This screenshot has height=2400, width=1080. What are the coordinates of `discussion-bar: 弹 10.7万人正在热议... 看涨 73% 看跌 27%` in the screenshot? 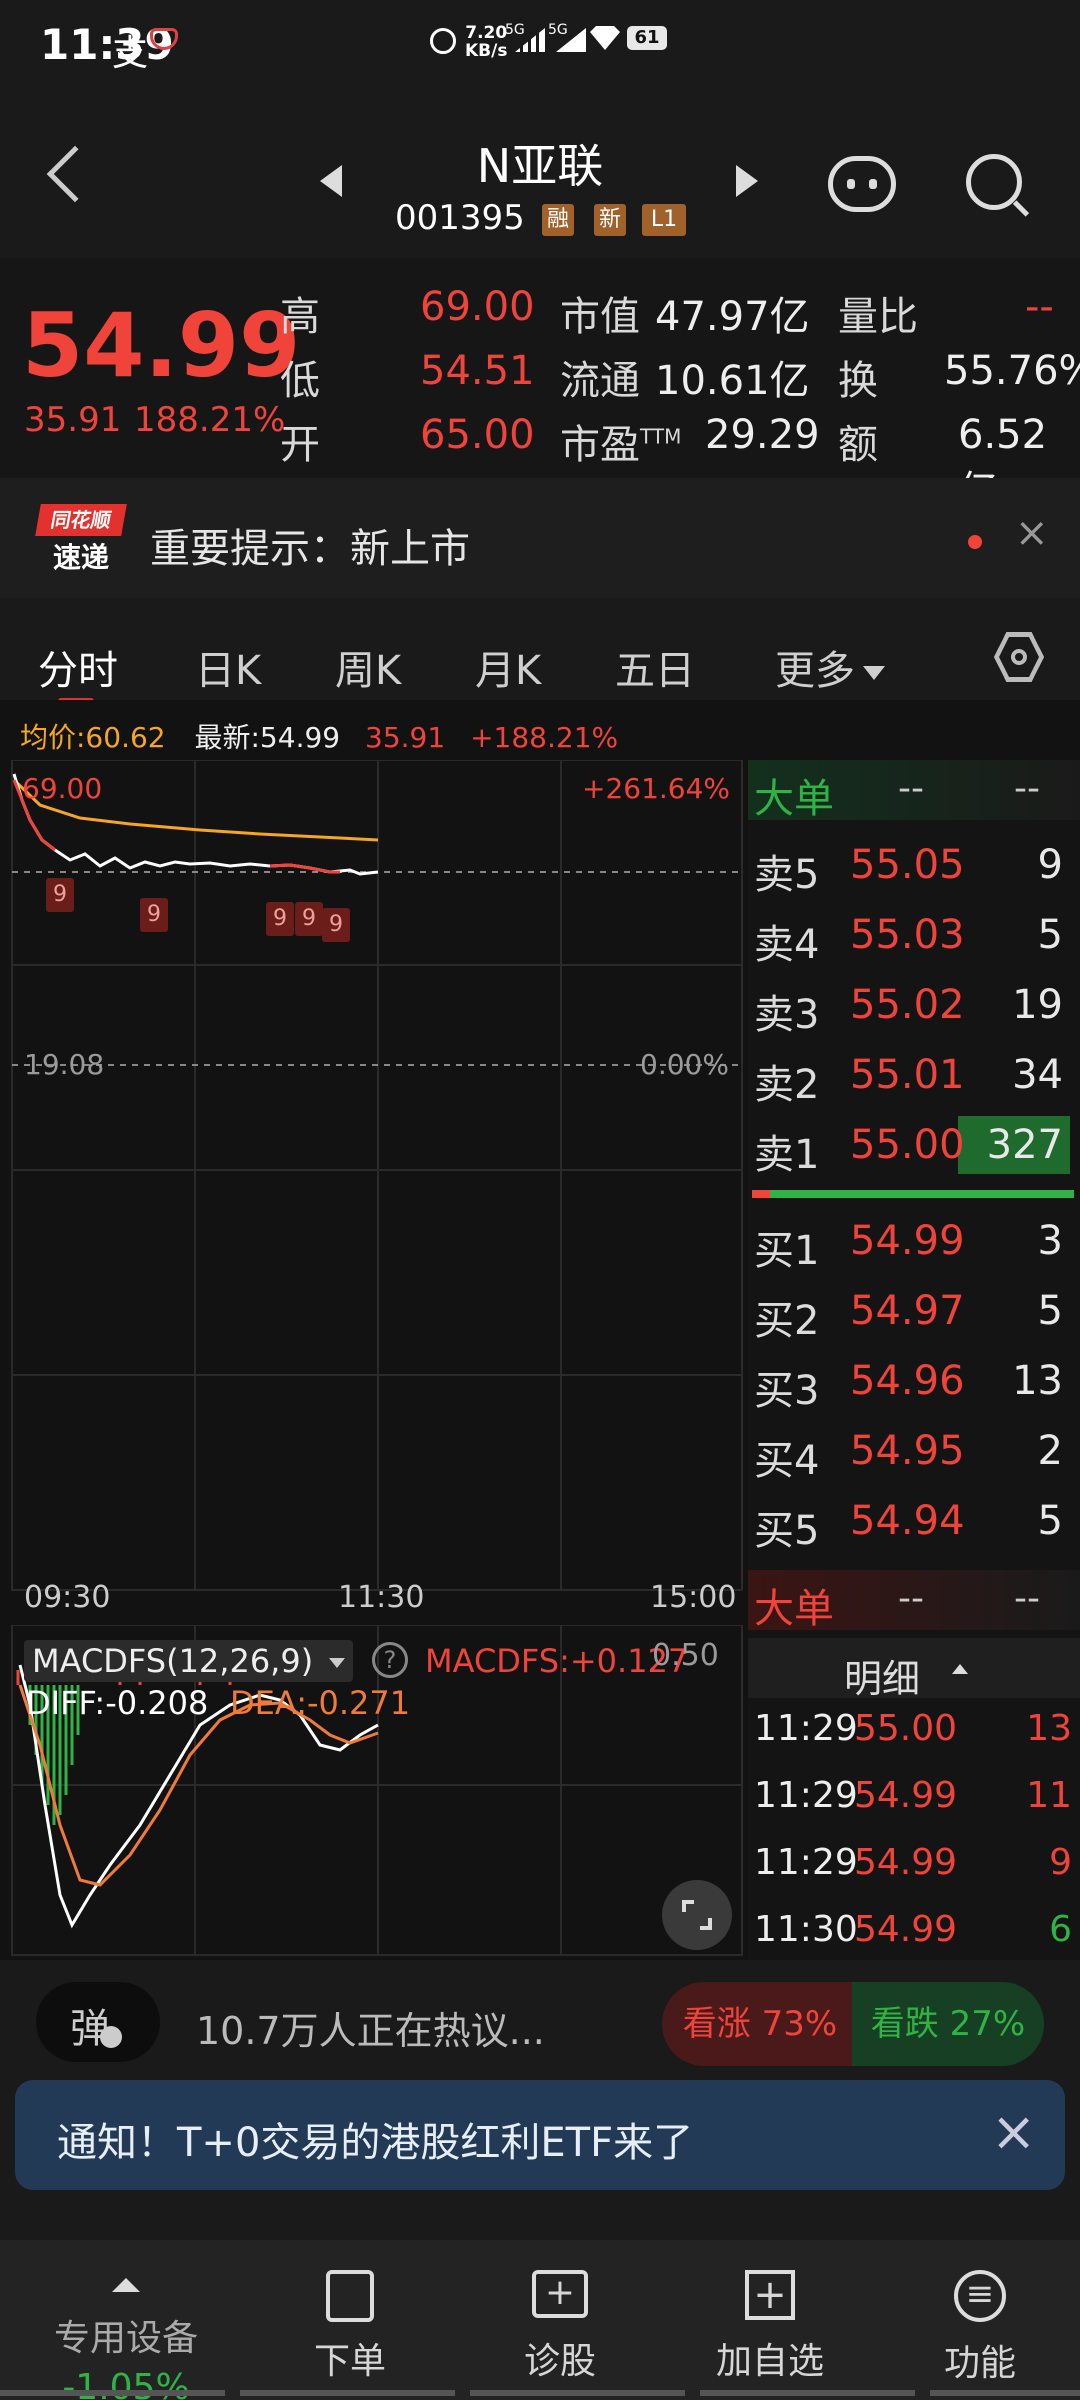 It's located at (540, 2020).